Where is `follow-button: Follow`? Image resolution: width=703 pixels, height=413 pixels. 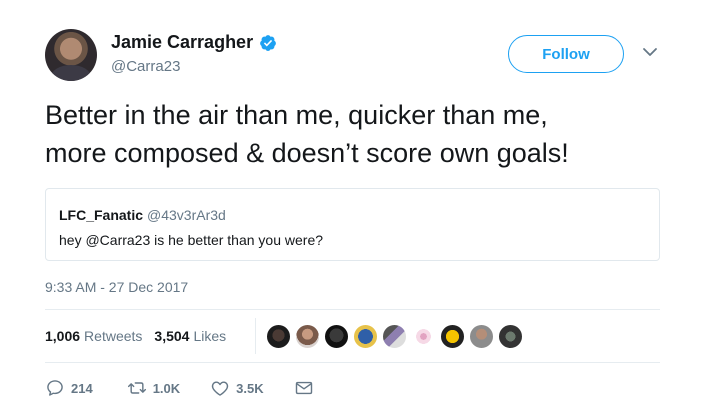 follow-button: Follow is located at coordinates (566, 54).